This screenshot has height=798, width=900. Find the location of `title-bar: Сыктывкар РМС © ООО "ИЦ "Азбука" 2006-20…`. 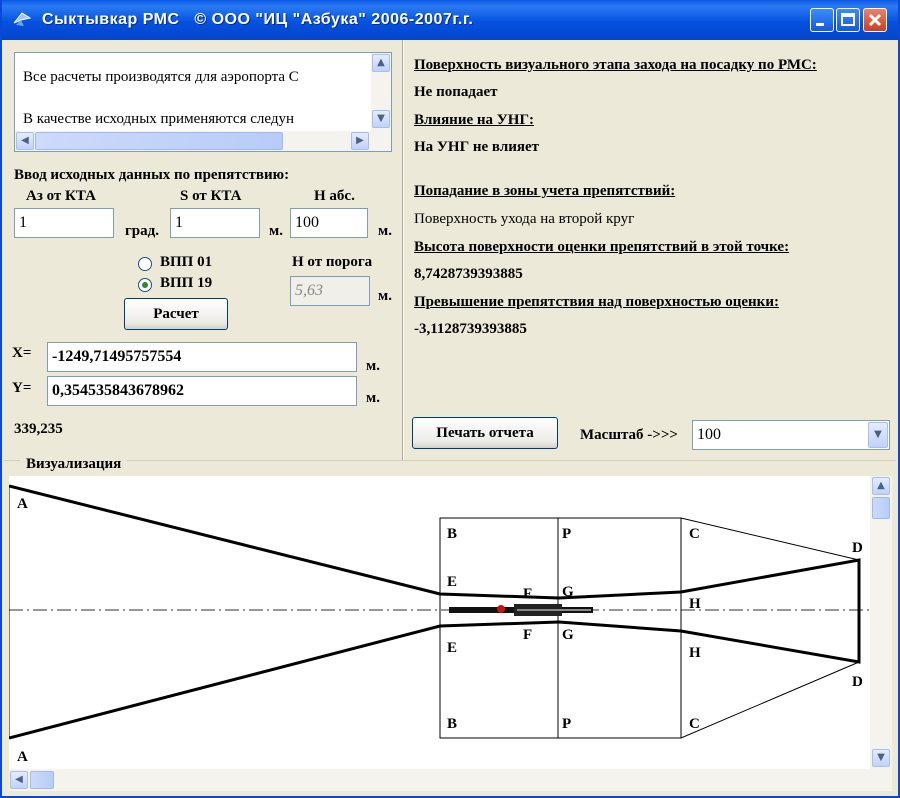

title-bar: Сыктывкар РМС © ООО "ИЦ "Азбука" 2006-20… is located at coordinates (450, 20).